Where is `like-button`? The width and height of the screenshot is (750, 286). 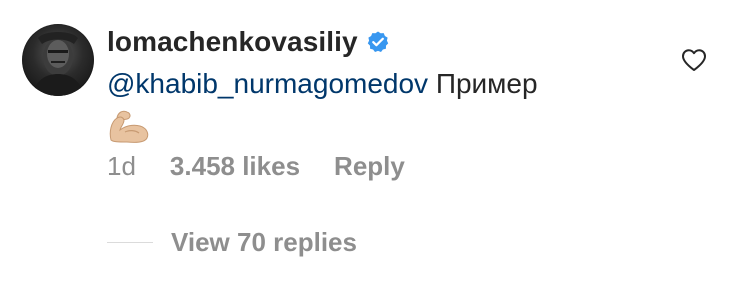
like-button is located at coordinates (694, 60).